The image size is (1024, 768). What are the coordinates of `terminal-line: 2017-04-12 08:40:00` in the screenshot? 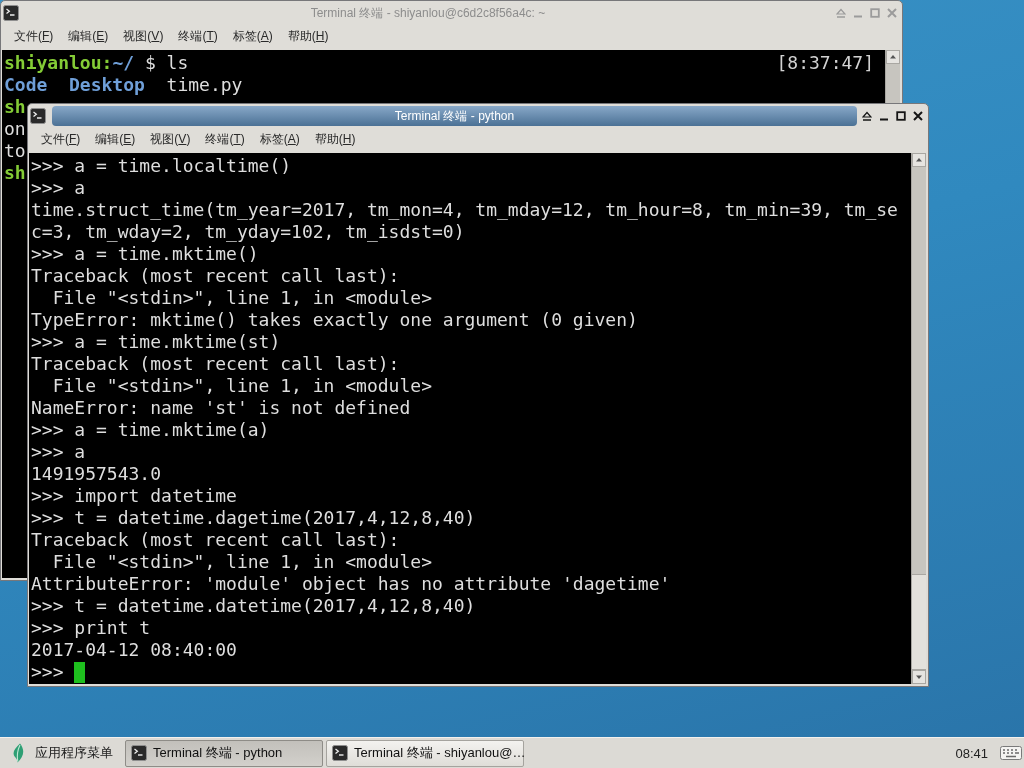 It's located at (134, 650).